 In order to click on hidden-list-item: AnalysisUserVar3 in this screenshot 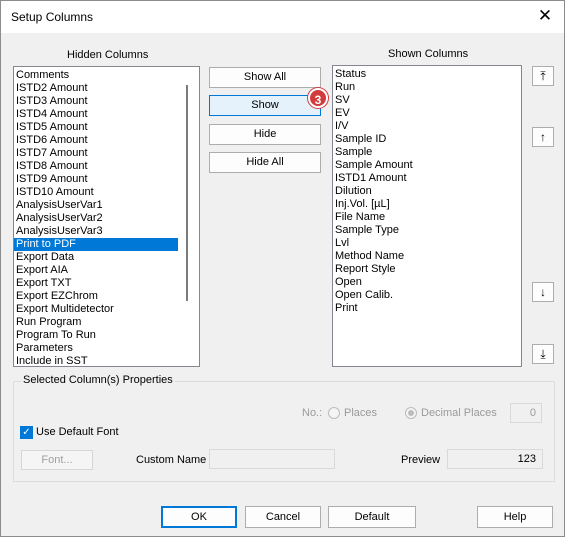, I will do `click(106, 231)`.